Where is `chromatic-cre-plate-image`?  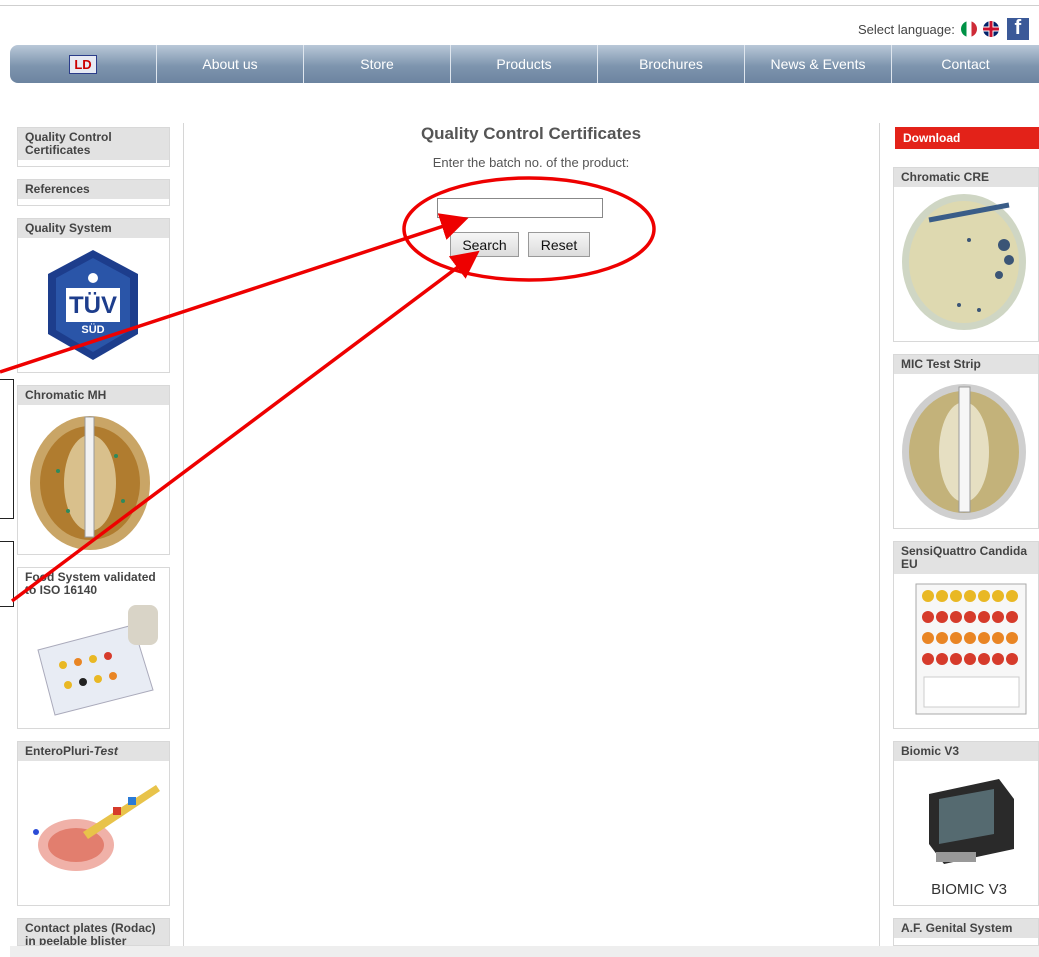
chromatic-cre-plate-image is located at coordinates (964, 262).